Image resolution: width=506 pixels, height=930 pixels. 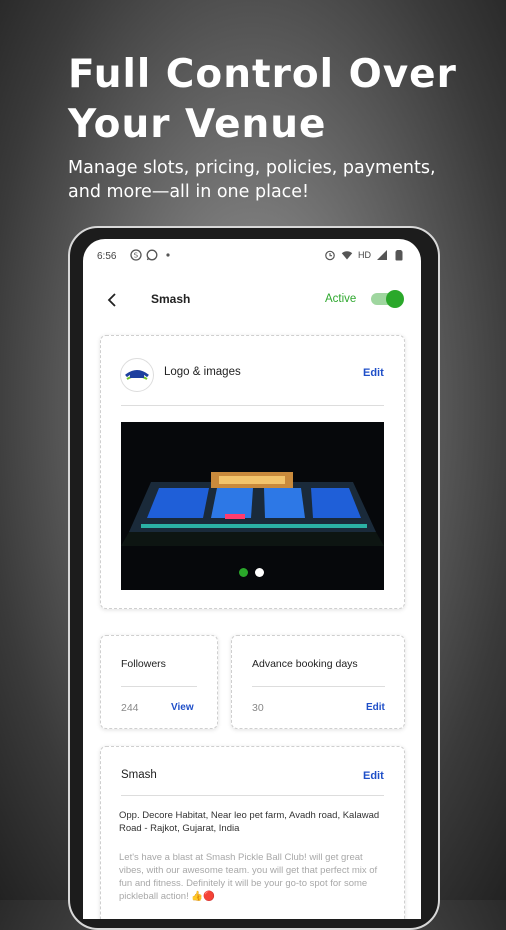 What do you see at coordinates (341, 299) in the screenshot?
I see `active-status-label: Active` at bounding box center [341, 299].